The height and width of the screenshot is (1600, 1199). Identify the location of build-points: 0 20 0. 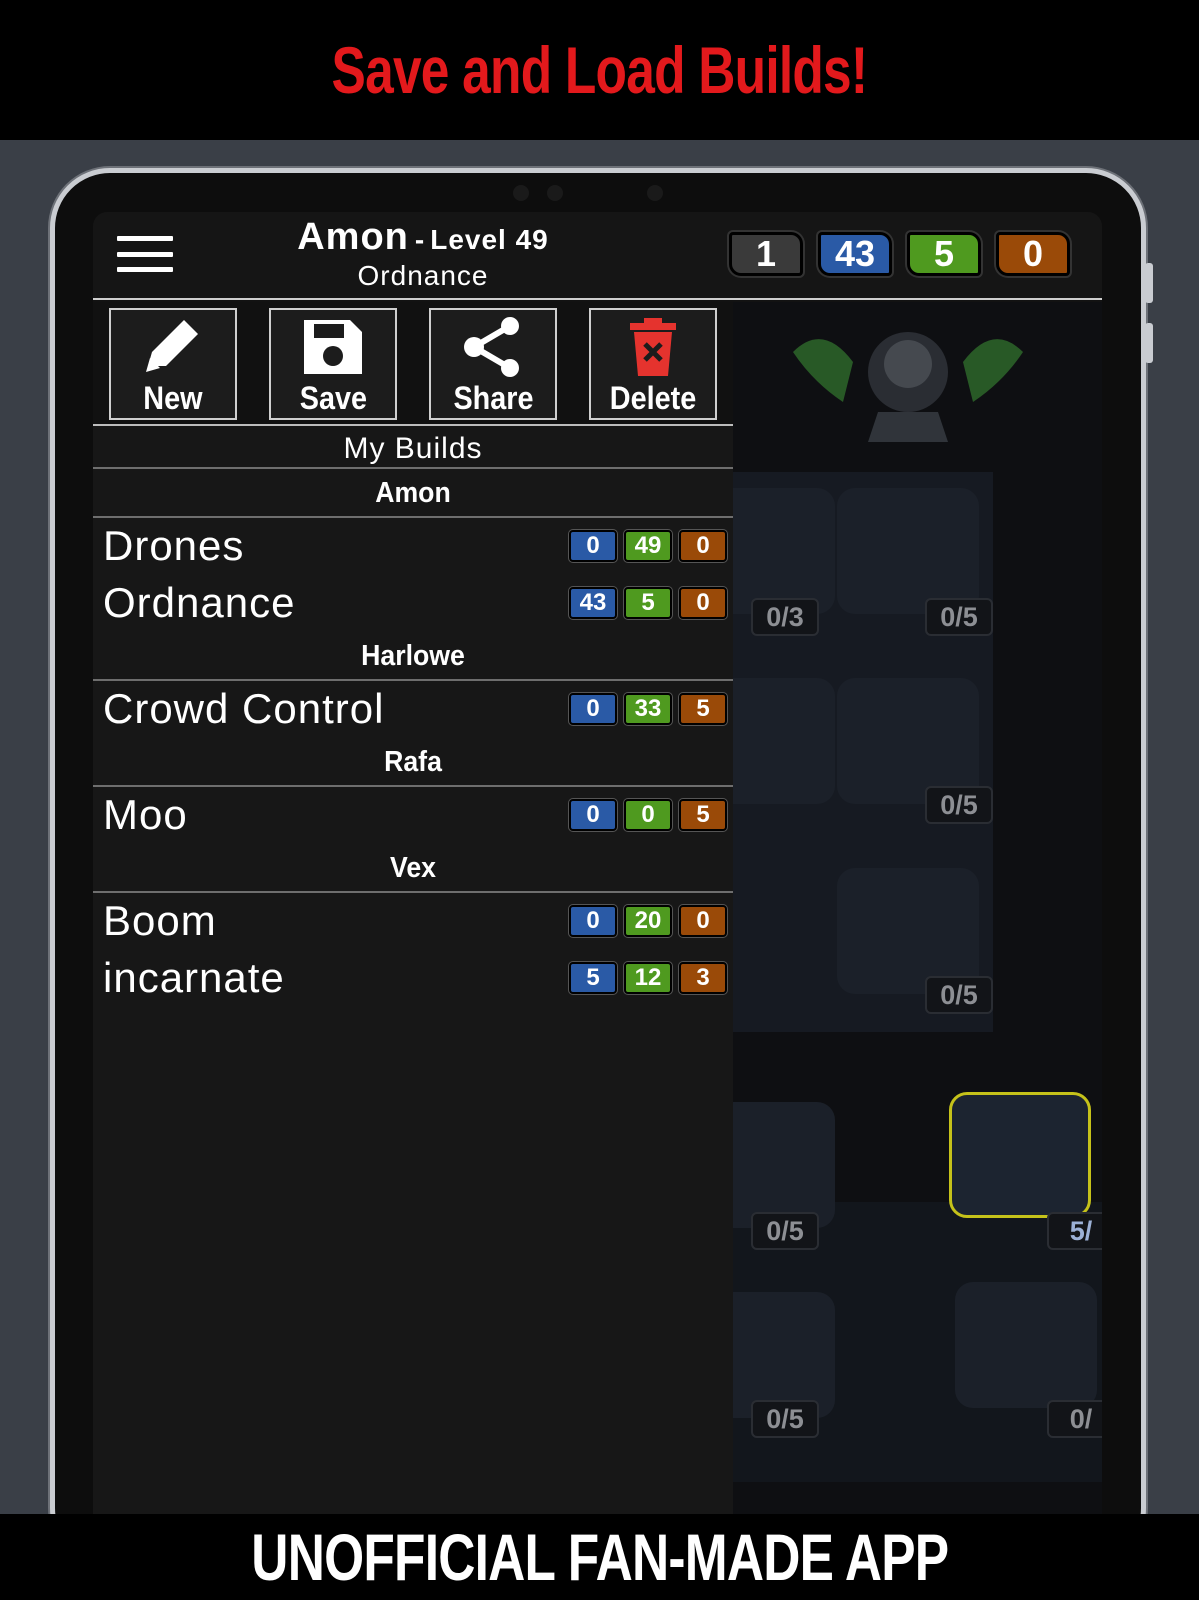
(648, 921).